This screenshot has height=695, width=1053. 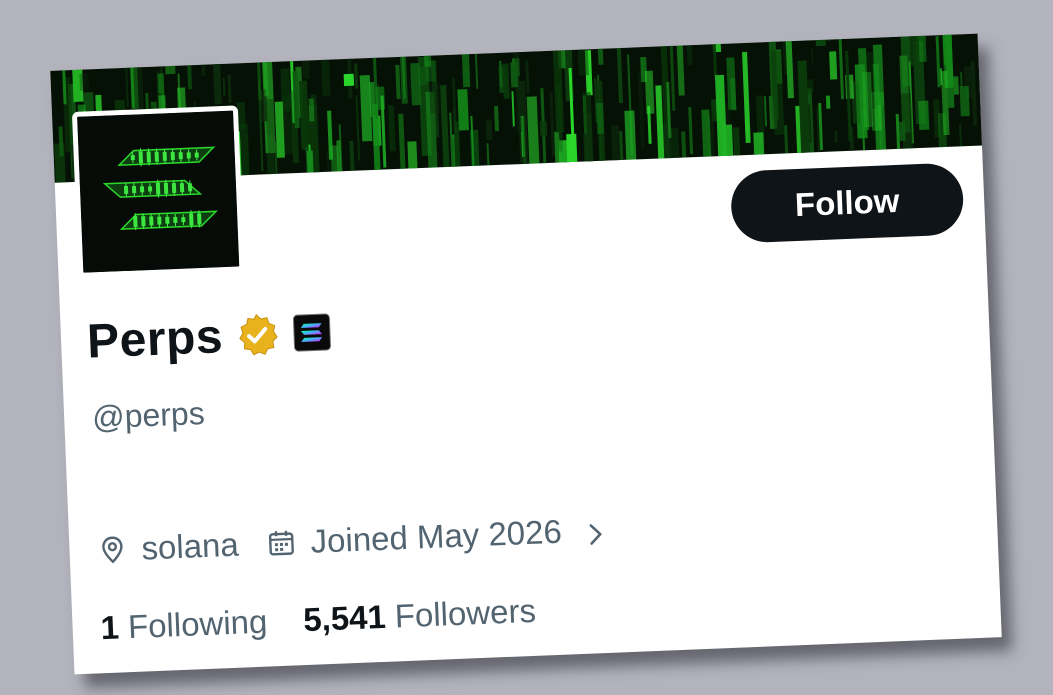 I want to click on calendar-icon, so click(x=281, y=542).